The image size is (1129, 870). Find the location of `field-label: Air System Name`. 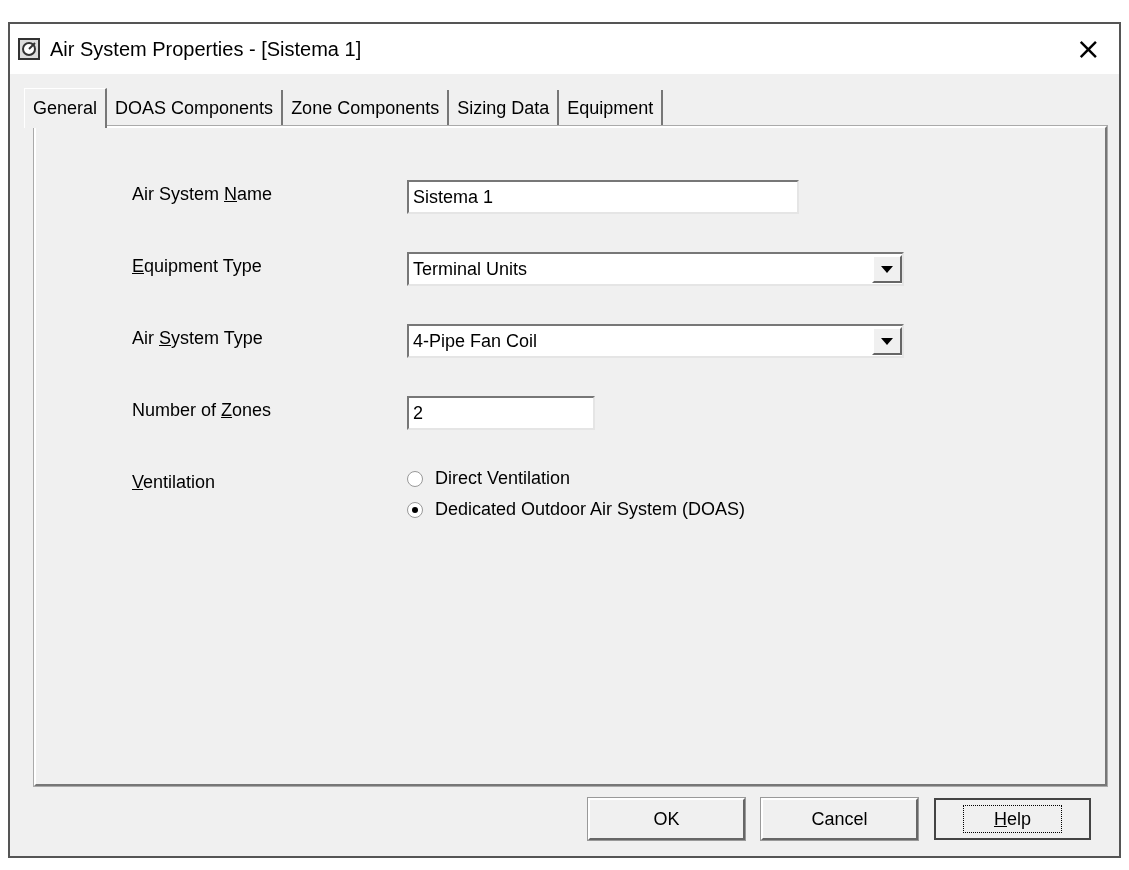

field-label: Air System Name is located at coordinates (203, 194).